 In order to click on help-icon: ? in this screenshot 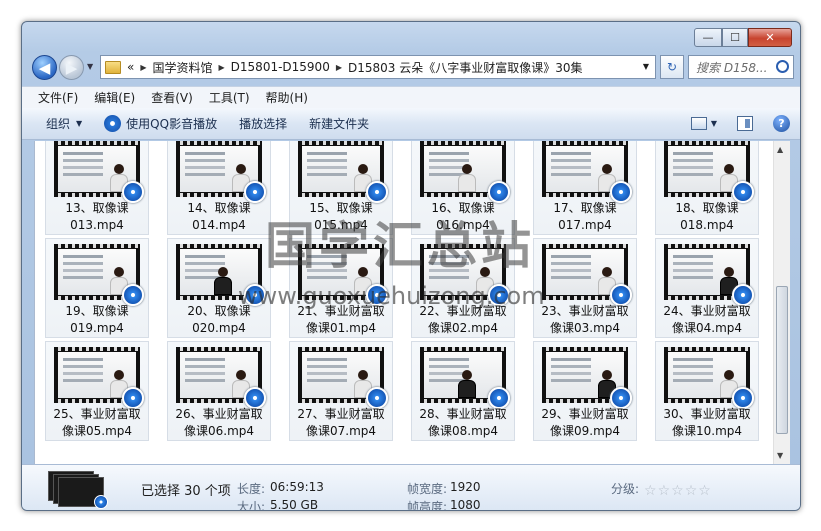, I will do `click(781, 123)`.